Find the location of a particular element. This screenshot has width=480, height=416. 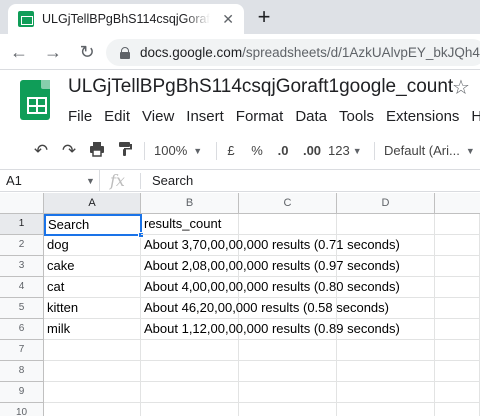

zoom-select: 100% ▼ is located at coordinates (182, 151).